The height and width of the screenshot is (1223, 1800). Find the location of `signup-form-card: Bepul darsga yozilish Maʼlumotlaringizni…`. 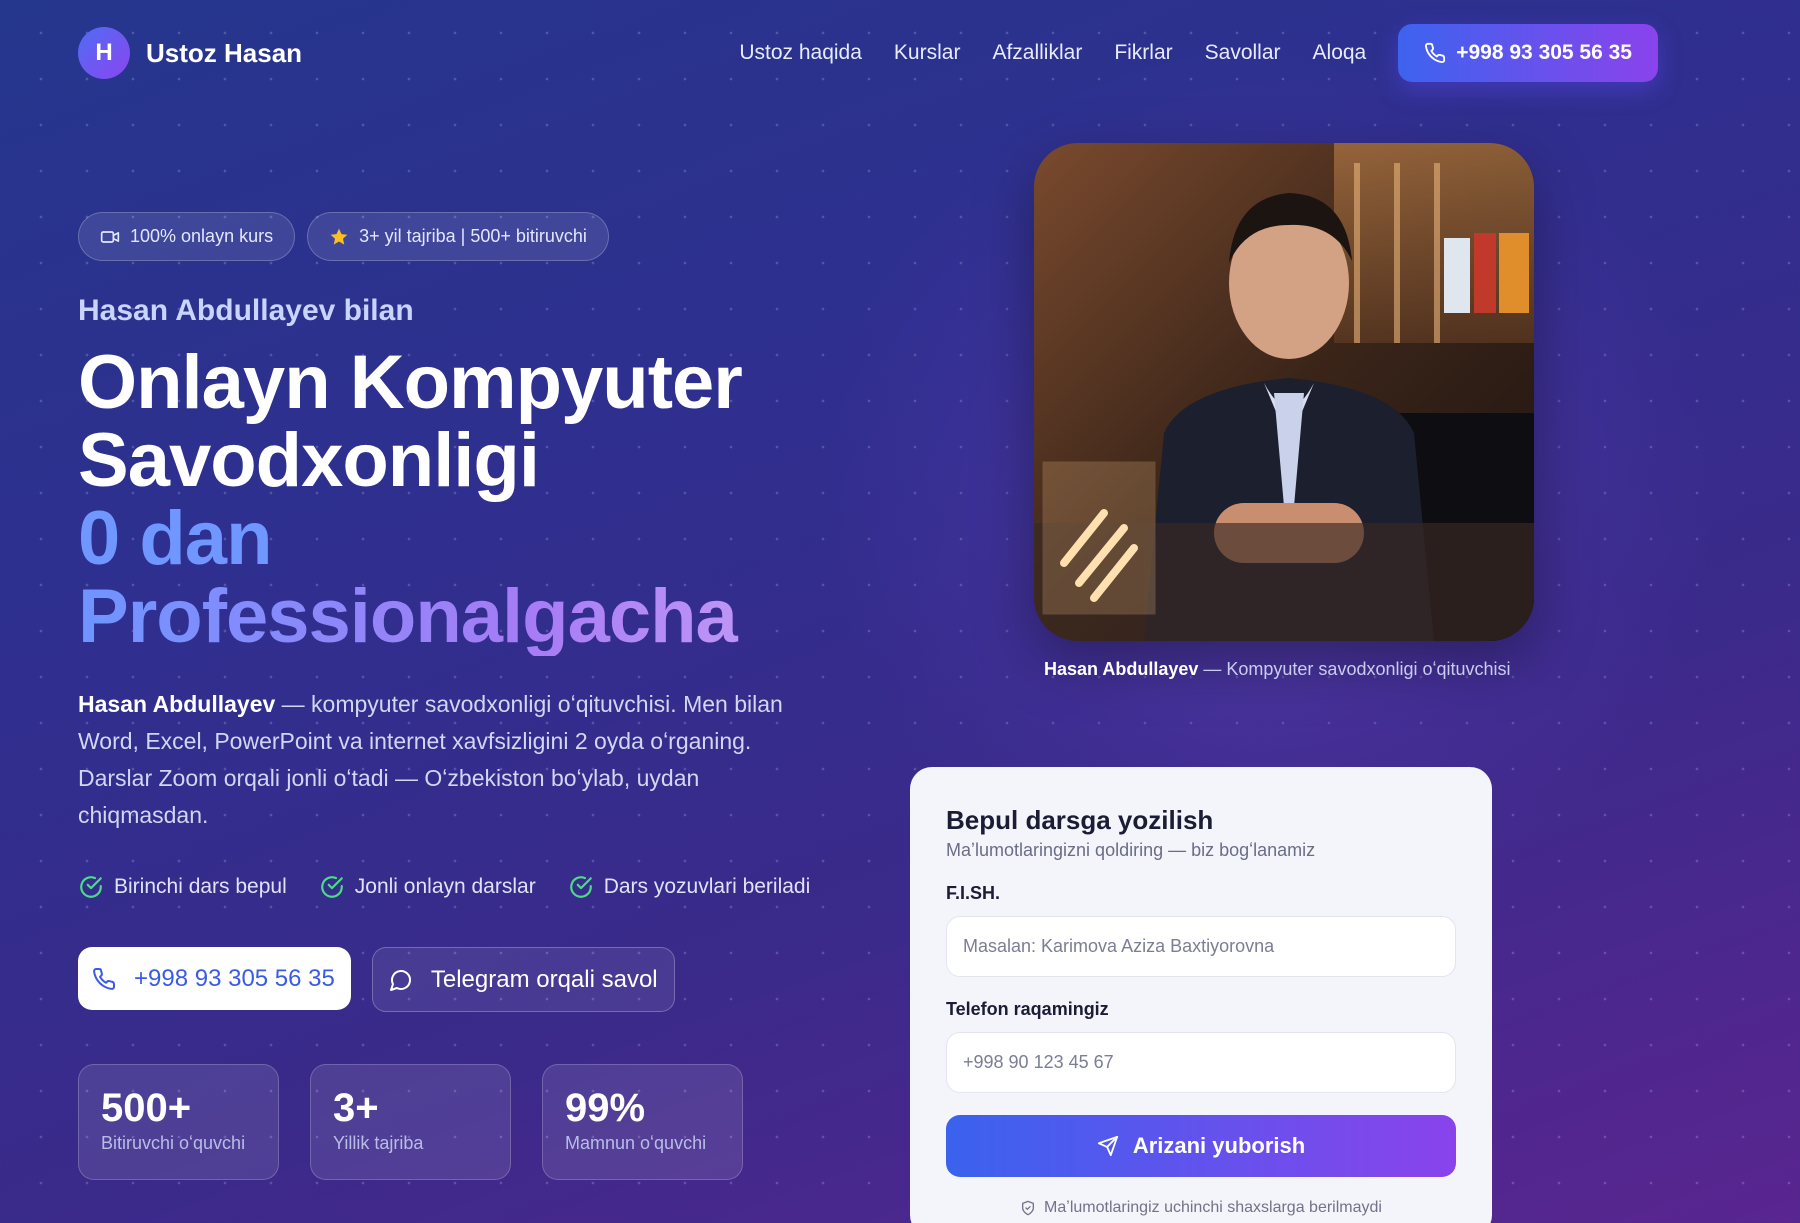

signup-form-card: Bepul darsga yozilish Maʼlumotlaringizni… is located at coordinates (1201, 995).